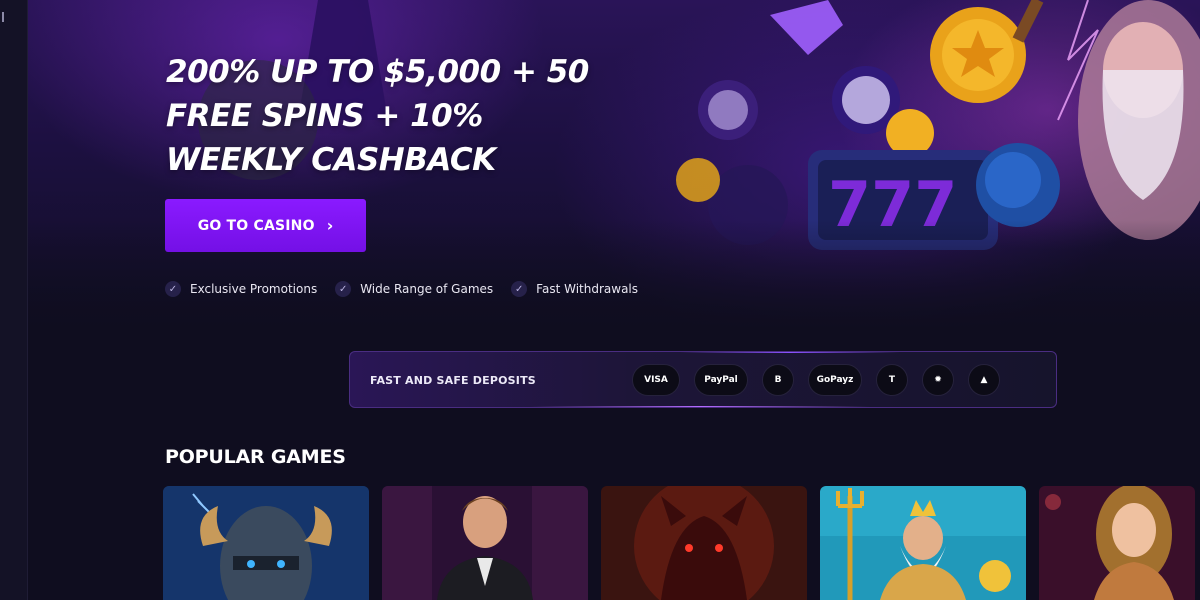 The height and width of the screenshot is (600, 1200). I want to click on feature-item: ✓ Exclusive Promotions, so click(241, 289).